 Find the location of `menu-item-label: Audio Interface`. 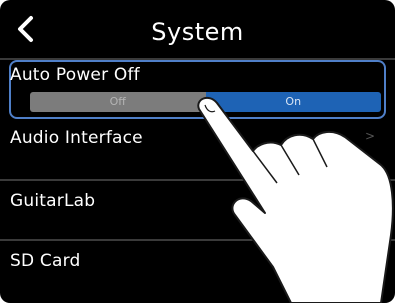

menu-item-label: Audio Interface is located at coordinates (76, 138).